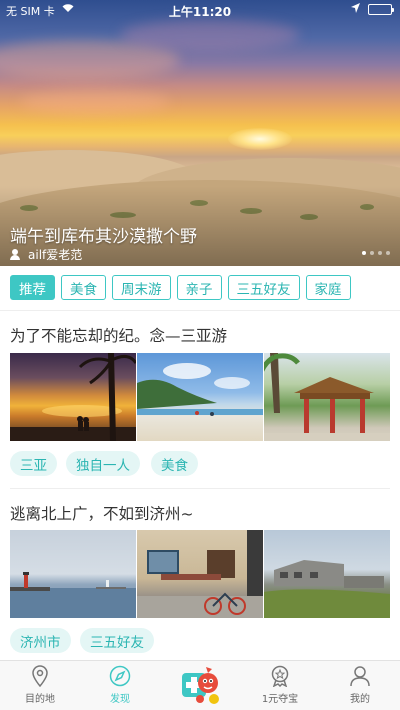  What do you see at coordinates (260, 139) in the screenshot?
I see `sun-glow` at bounding box center [260, 139].